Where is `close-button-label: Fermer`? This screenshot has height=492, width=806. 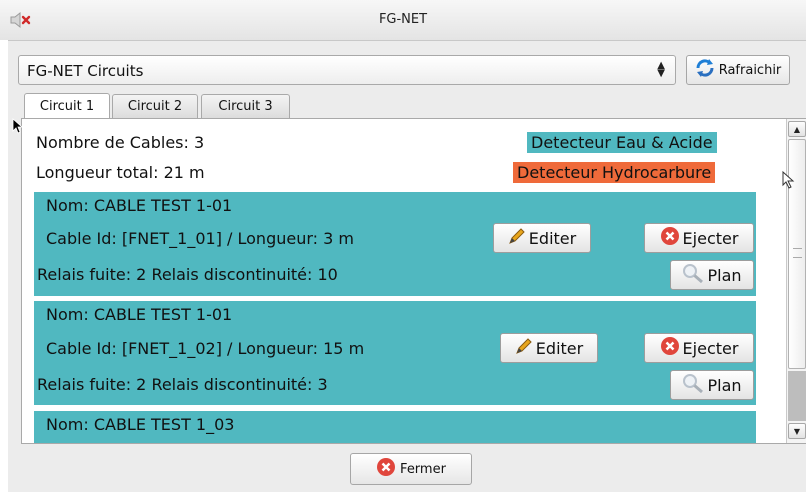
close-button-label: Fermer is located at coordinates (423, 469).